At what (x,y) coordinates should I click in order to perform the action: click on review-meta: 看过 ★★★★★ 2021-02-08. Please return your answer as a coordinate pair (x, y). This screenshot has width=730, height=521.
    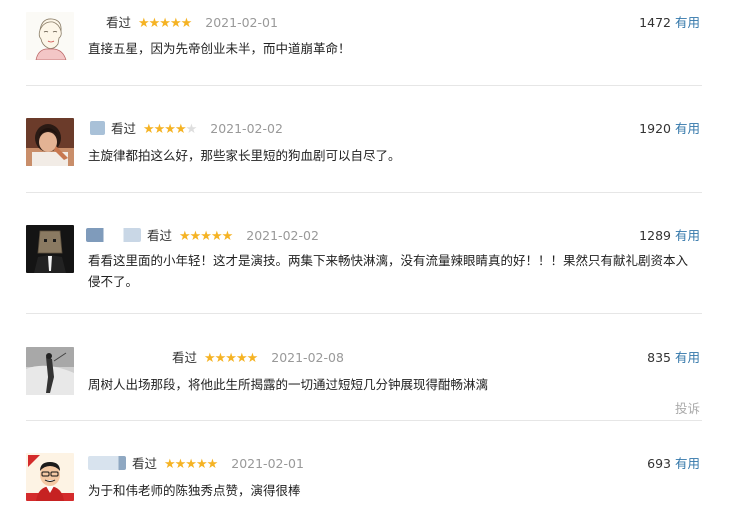
    Looking at the image, I should click on (217, 358).